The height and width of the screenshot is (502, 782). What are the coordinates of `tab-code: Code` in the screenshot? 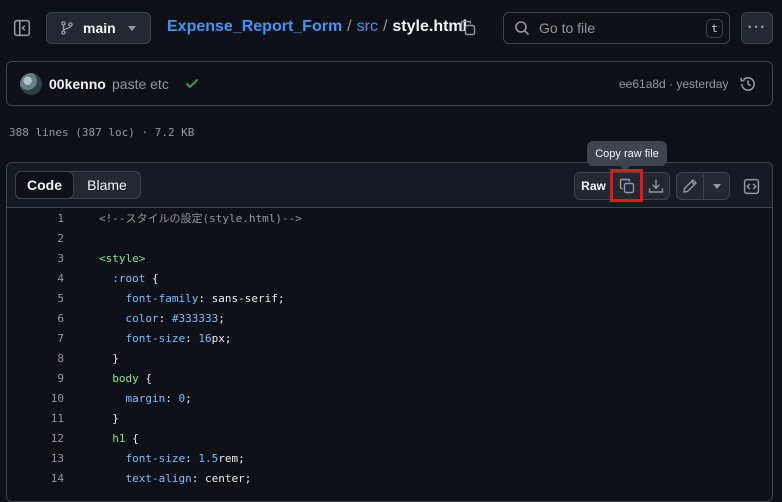 It's located at (44, 185).